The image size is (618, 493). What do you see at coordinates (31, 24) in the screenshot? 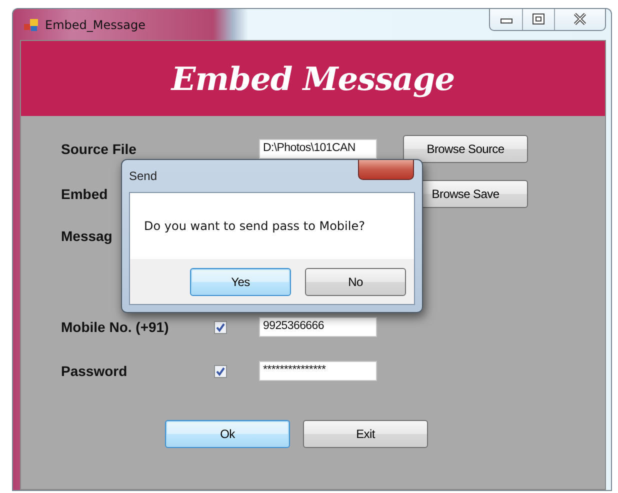
I see `app-icon` at bounding box center [31, 24].